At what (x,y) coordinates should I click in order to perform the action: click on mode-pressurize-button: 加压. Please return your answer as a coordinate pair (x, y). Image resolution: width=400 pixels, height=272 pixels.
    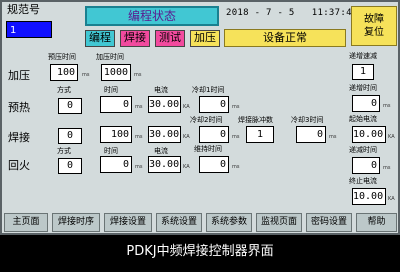
    Looking at the image, I should click on (205, 38).